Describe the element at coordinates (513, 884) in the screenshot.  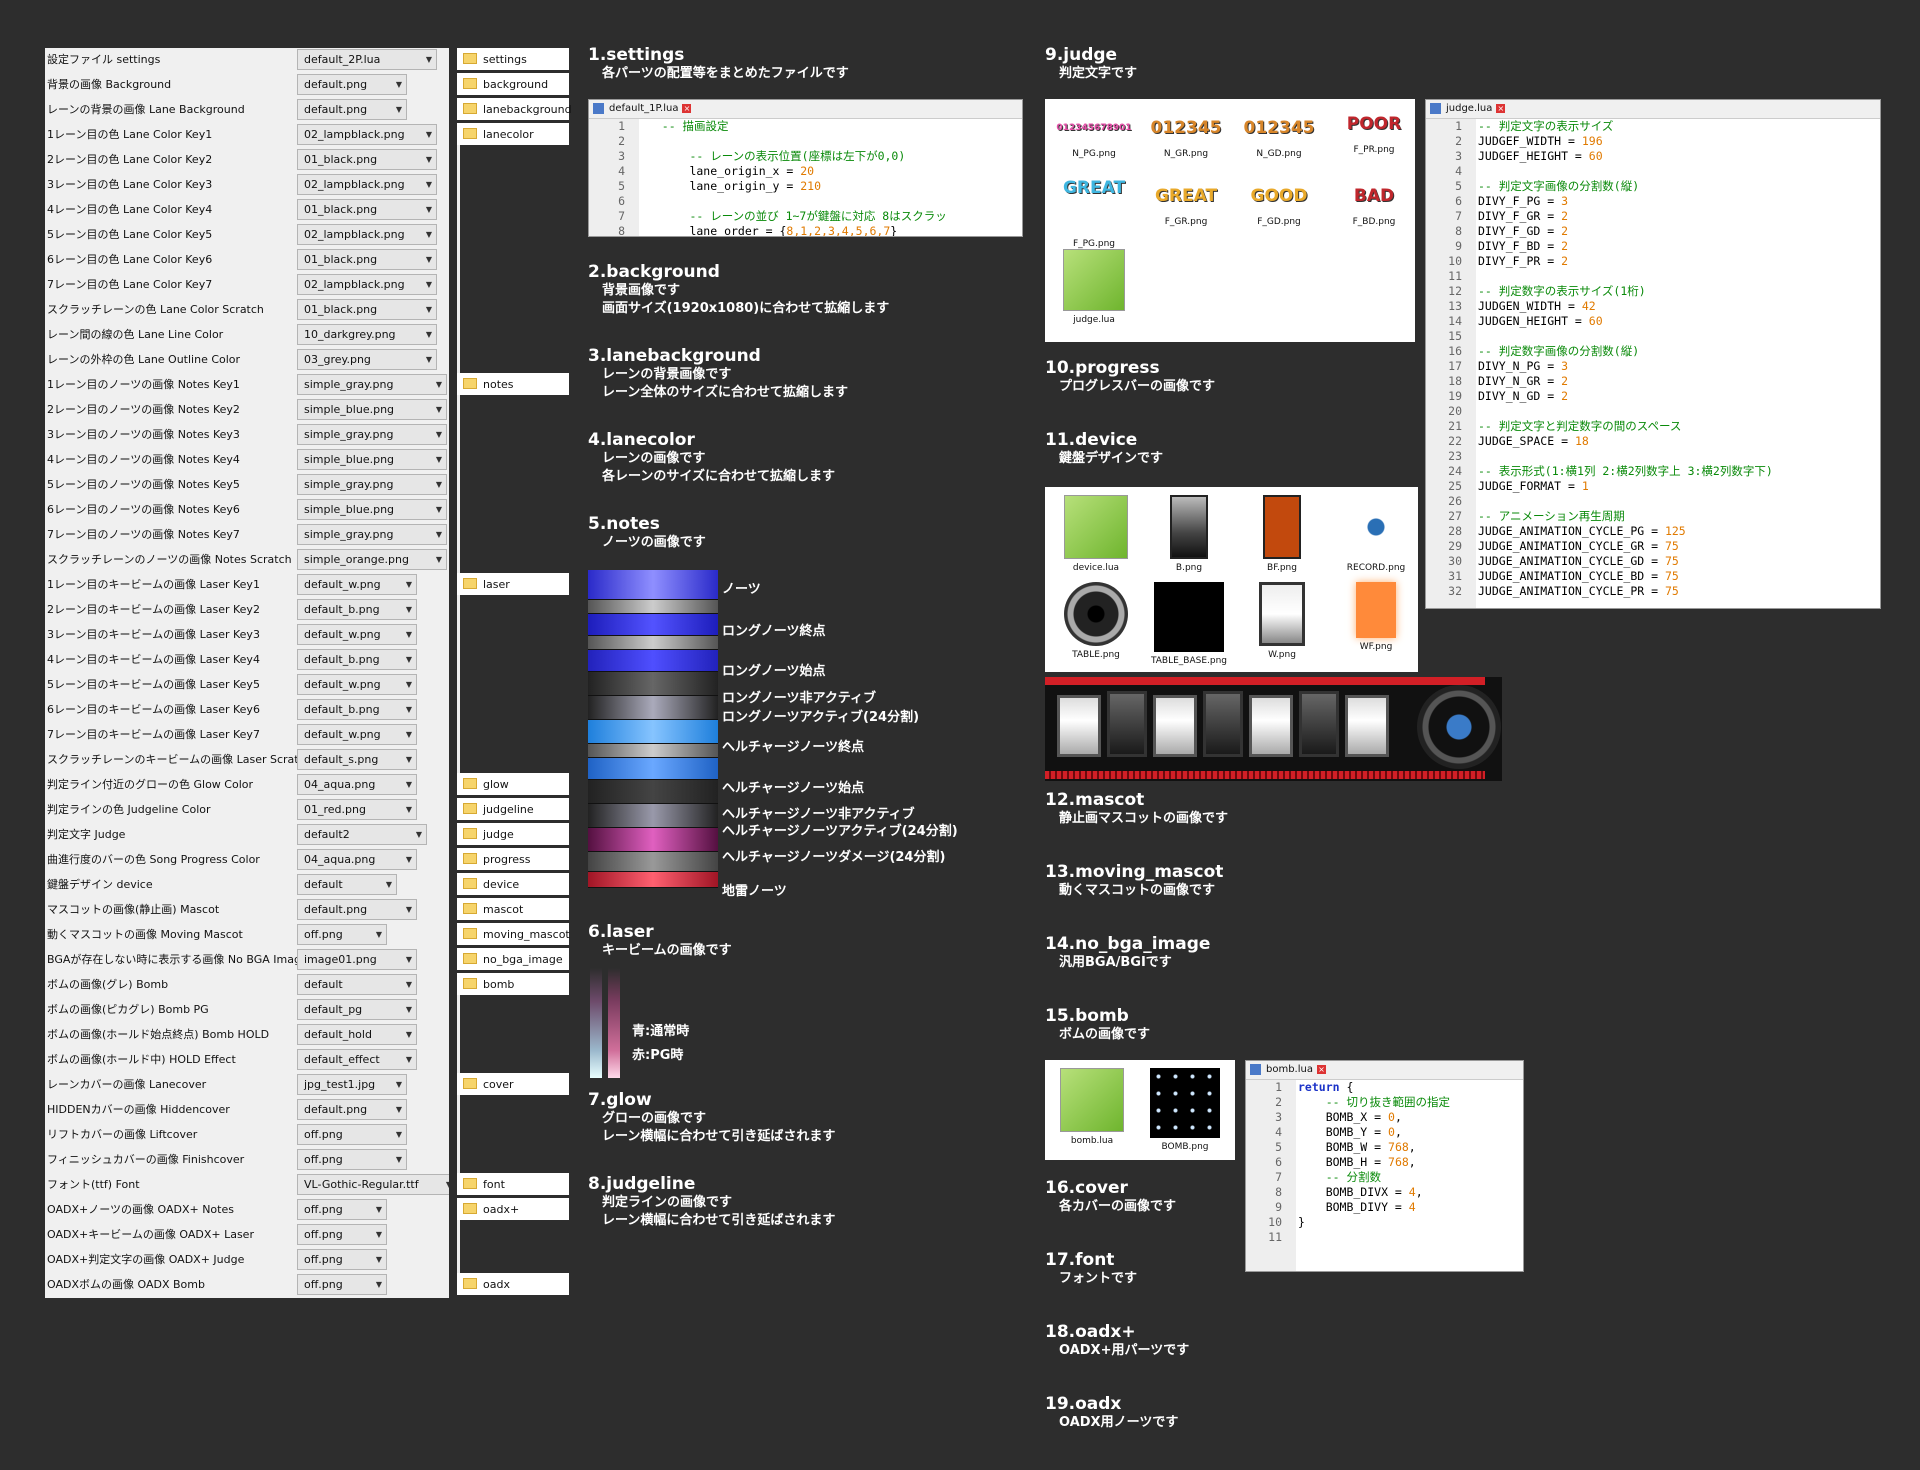
I see `folder-device: device` at that location.